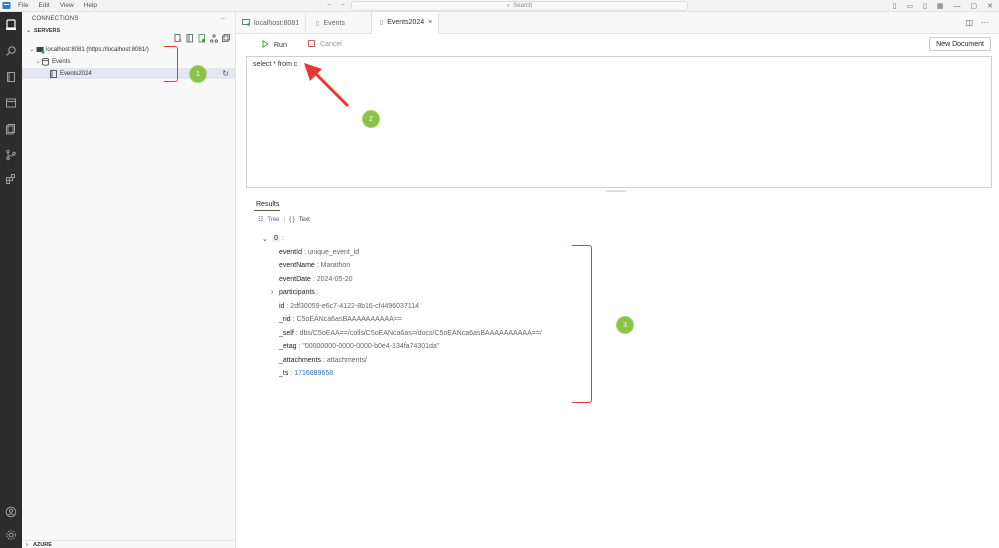 The image size is (999, 548). I want to click on toggle-sidebar-icon: ▯, so click(895, 6).